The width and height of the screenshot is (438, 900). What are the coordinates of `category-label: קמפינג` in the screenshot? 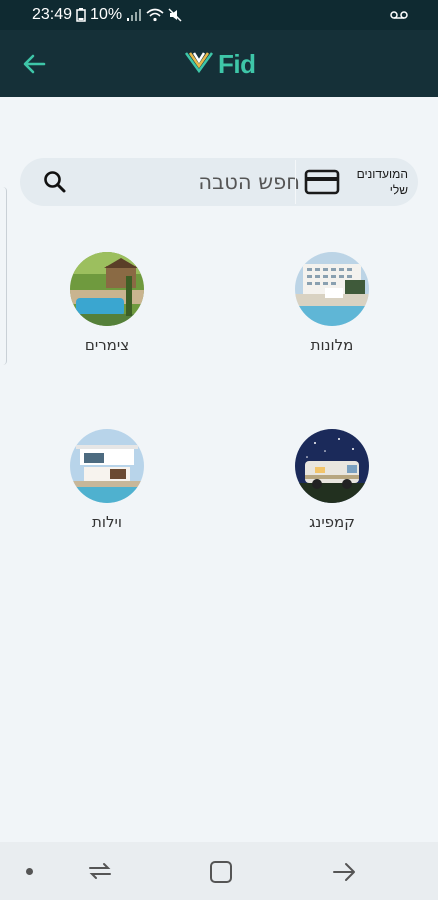 It's located at (332, 522).